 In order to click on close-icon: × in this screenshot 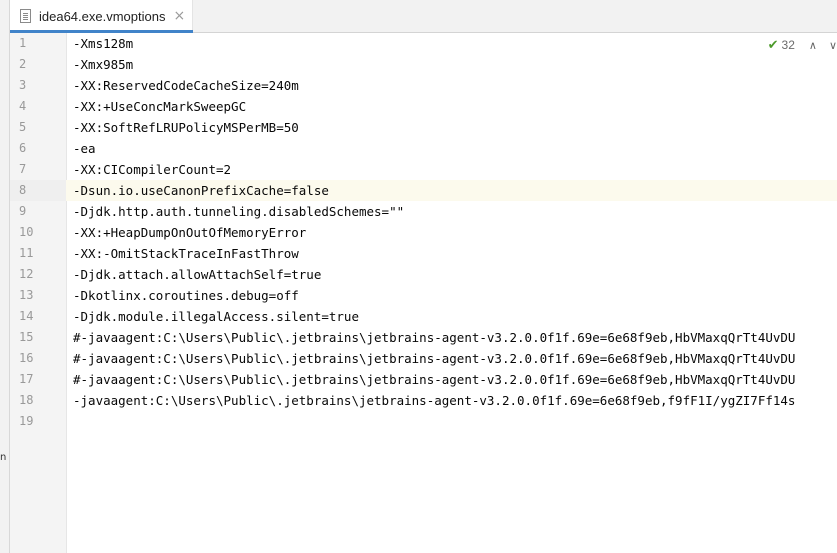, I will do `click(179, 16)`.